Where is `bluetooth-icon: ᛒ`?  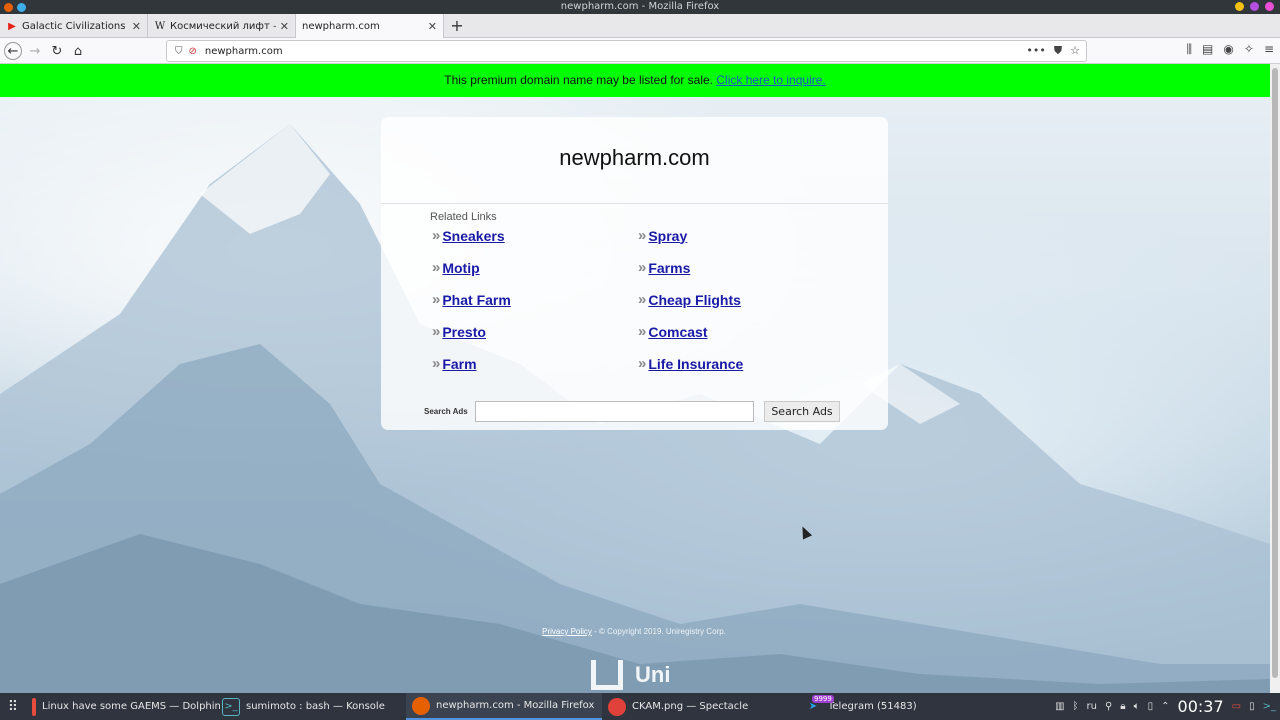 bluetooth-icon: ᛒ is located at coordinates (1076, 706).